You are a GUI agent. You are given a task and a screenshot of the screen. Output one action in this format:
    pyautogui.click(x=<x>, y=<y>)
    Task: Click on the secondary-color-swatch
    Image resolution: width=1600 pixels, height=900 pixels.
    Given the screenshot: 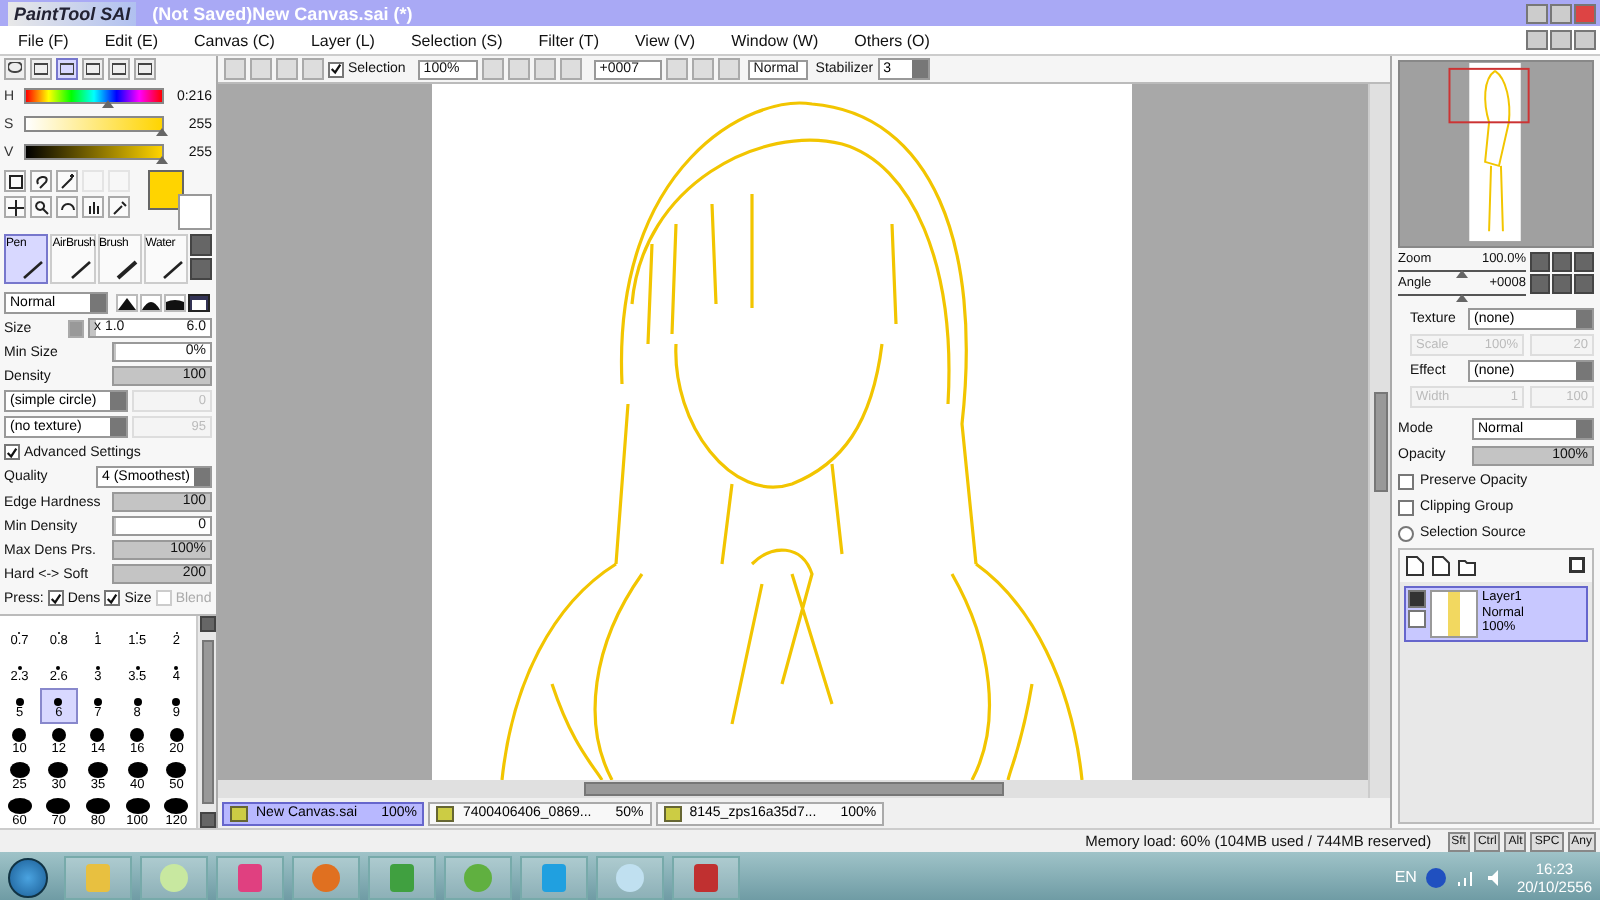 What is the action you would take?
    pyautogui.click(x=194, y=212)
    